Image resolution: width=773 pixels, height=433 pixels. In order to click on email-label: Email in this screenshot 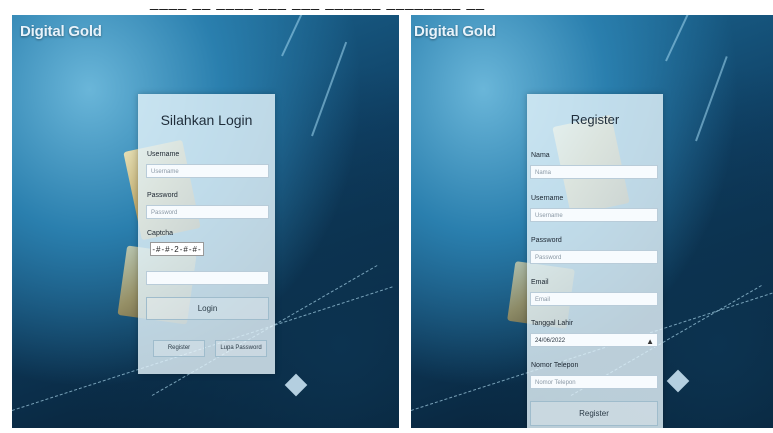, I will do `click(540, 282)`.